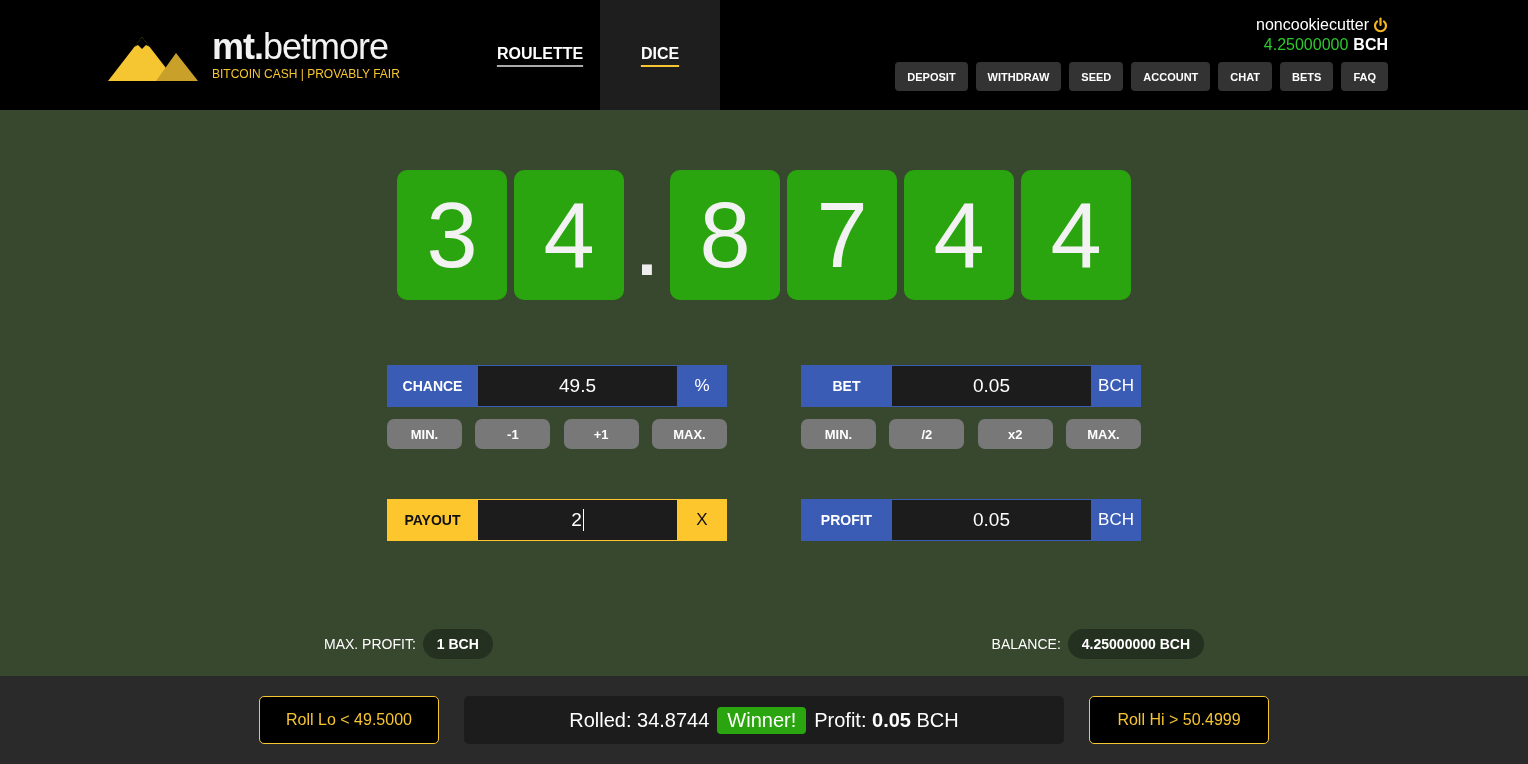 Image resolution: width=1528 pixels, height=764 pixels. What do you see at coordinates (513, 434) in the screenshot?
I see `adjust-button: -1` at bounding box center [513, 434].